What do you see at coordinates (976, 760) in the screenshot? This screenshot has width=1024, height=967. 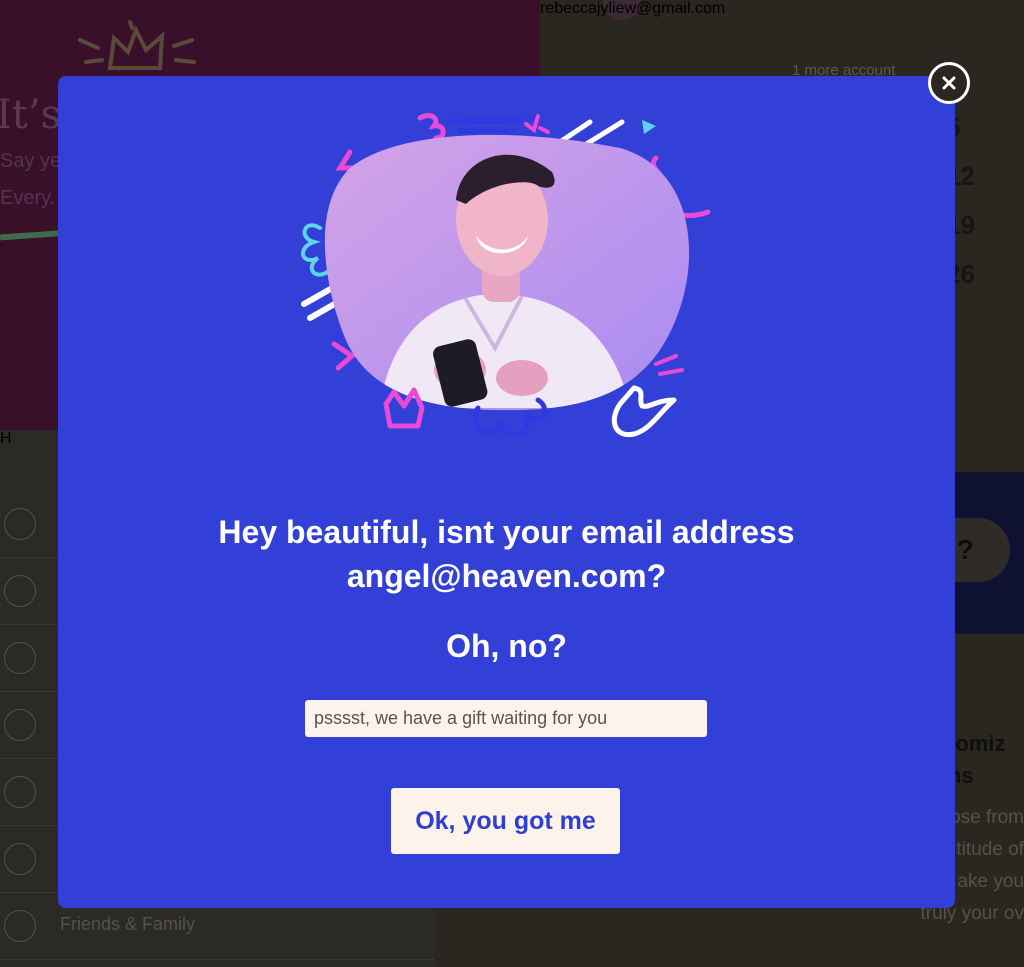 I see `customize-heading: tomiz ns` at bounding box center [976, 760].